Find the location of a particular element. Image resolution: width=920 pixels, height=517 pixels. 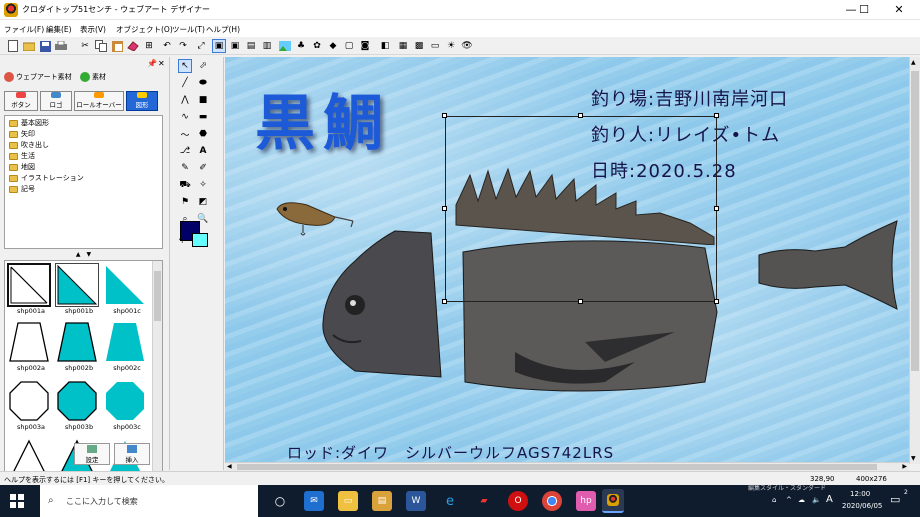

fishing-spot-text: 釣り場:吉野川南岸河口 is located at coordinates (689, 98).